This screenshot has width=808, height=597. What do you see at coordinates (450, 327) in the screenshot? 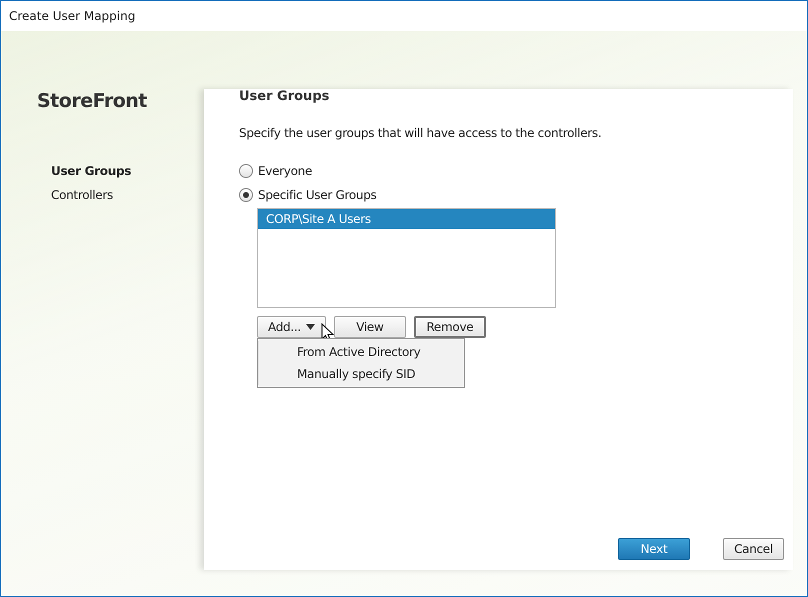
I see `action-button: Remove` at bounding box center [450, 327].